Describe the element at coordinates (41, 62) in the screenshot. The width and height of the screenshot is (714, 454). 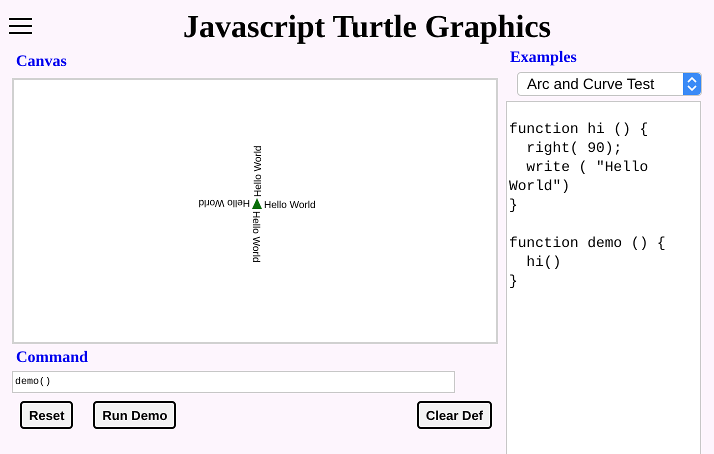
I see `canvas-label: Canvas` at that location.